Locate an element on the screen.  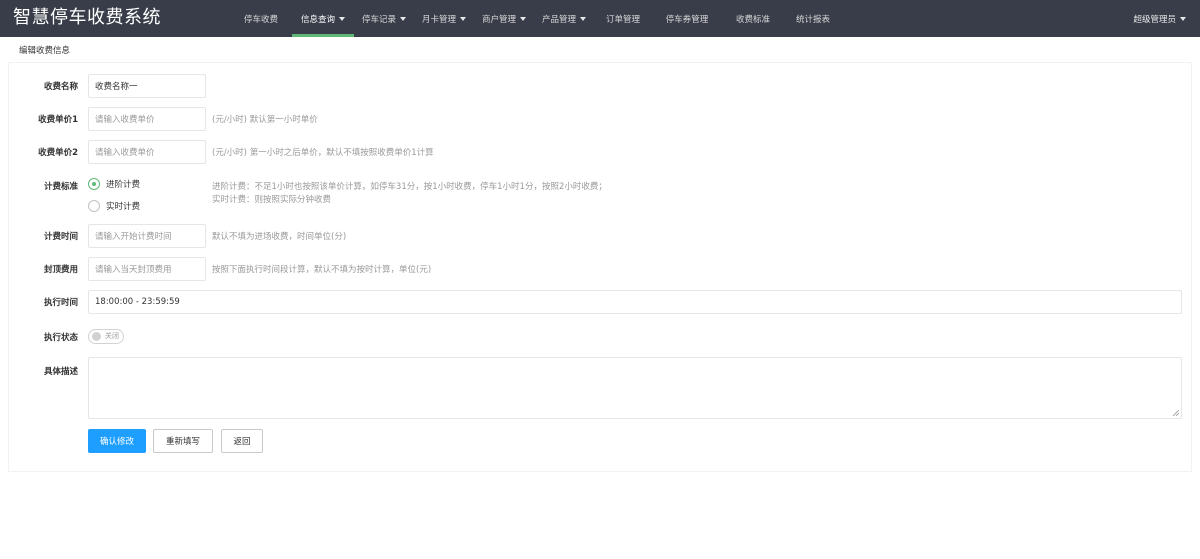
price2-input: 请输入收费单价 is located at coordinates (147, 152).